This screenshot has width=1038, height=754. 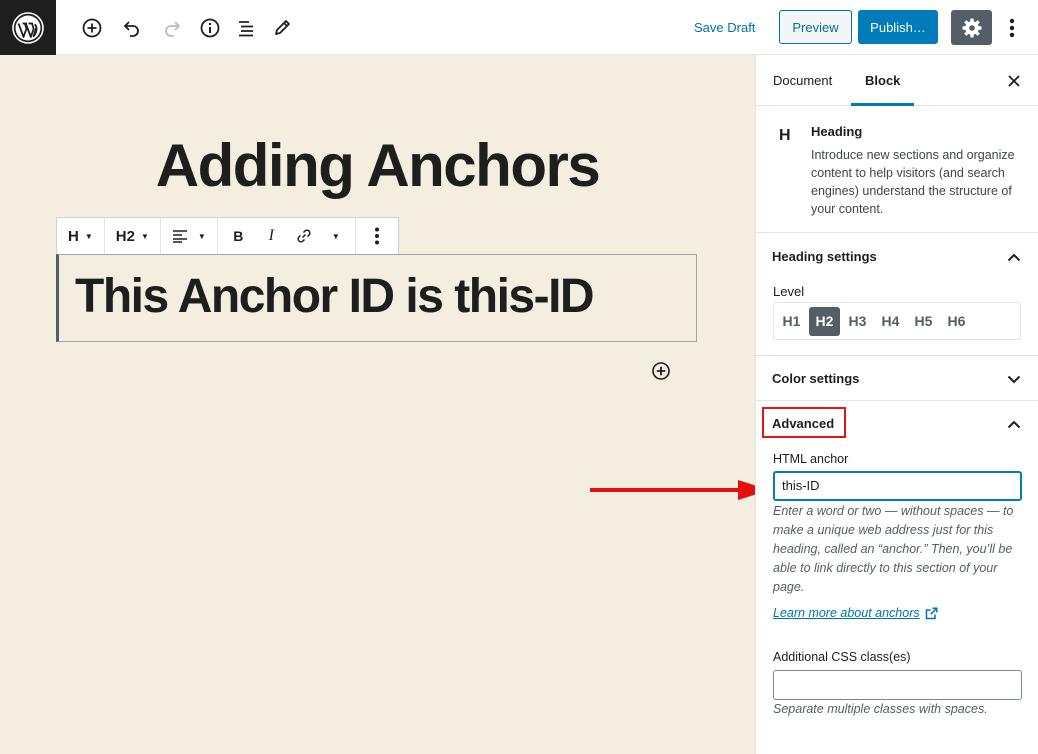 I want to click on close-icon, so click(x=1014, y=81).